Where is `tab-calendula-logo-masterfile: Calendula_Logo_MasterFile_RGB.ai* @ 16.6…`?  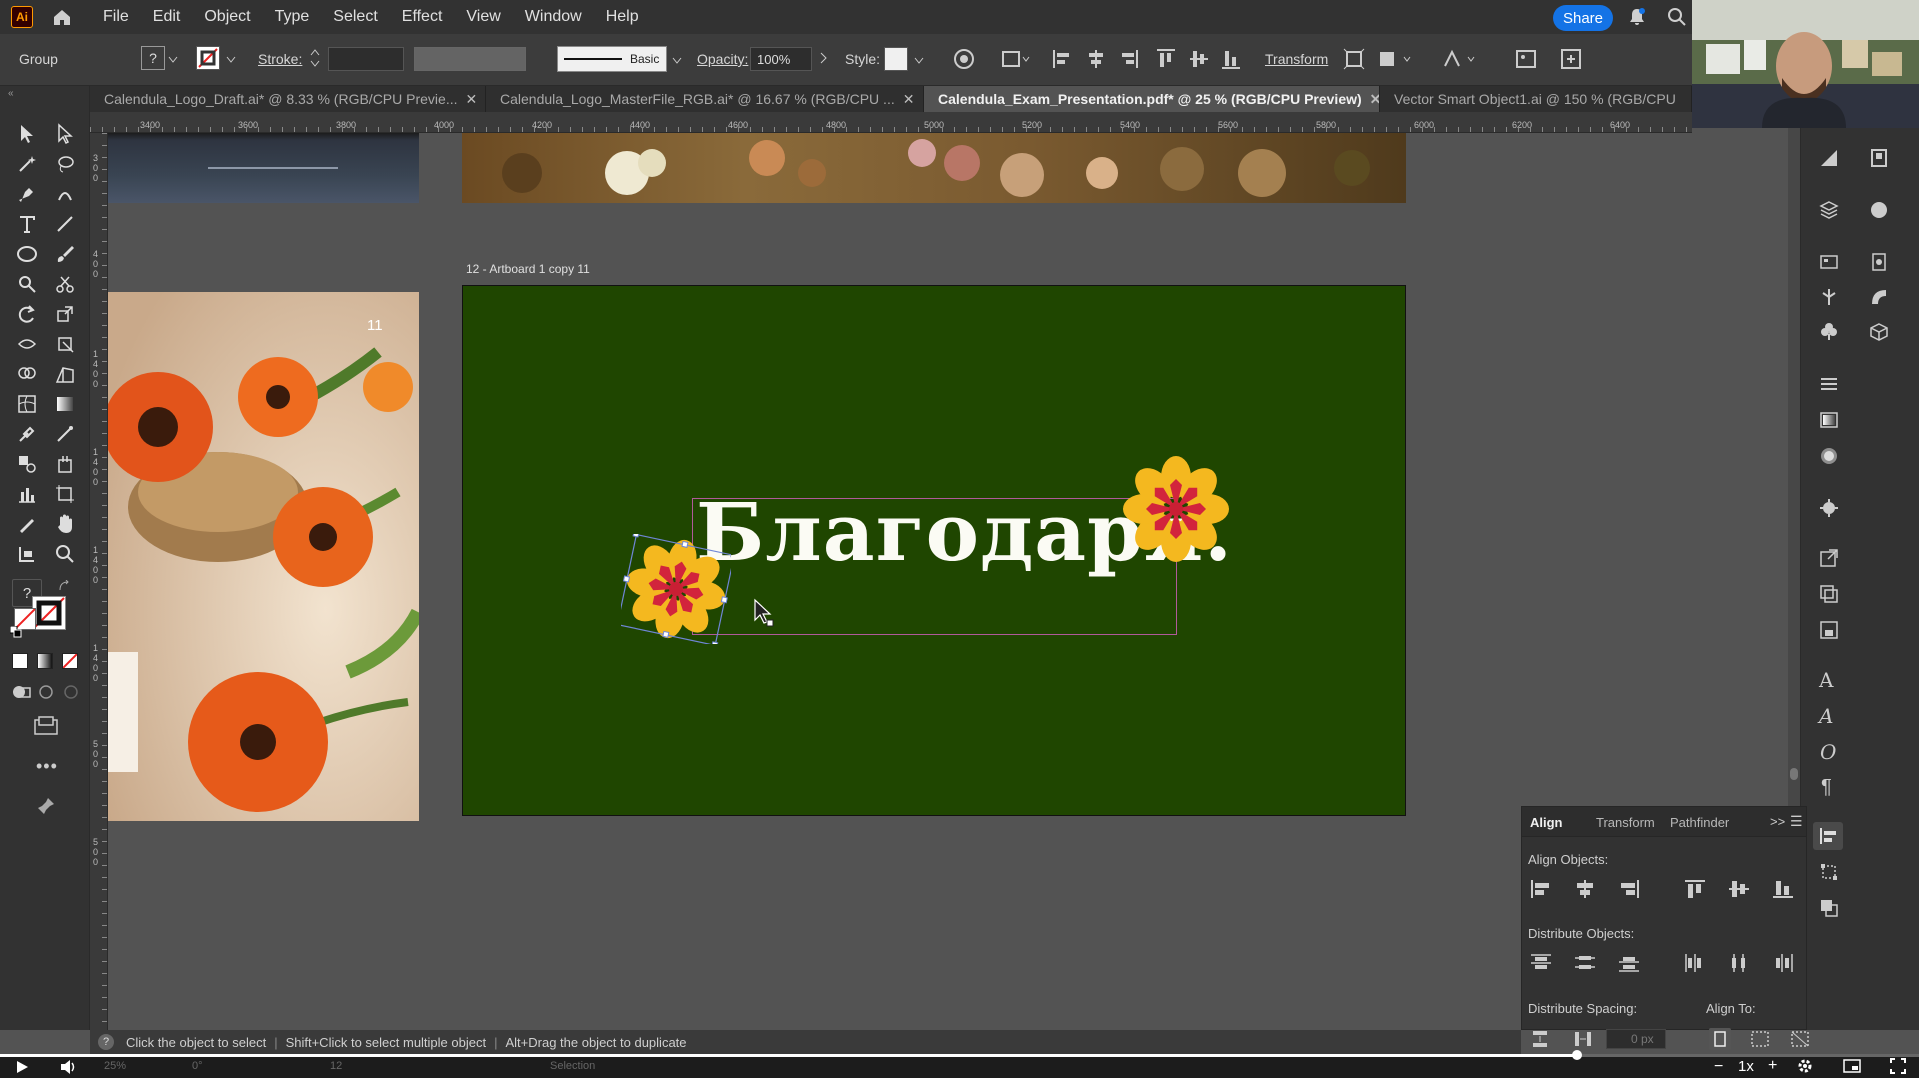
tab-calendula-logo-masterfile: Calendula_Logo_MasterFile_RGB.ai* @ 16.6… is located at coordinates (705, 99).